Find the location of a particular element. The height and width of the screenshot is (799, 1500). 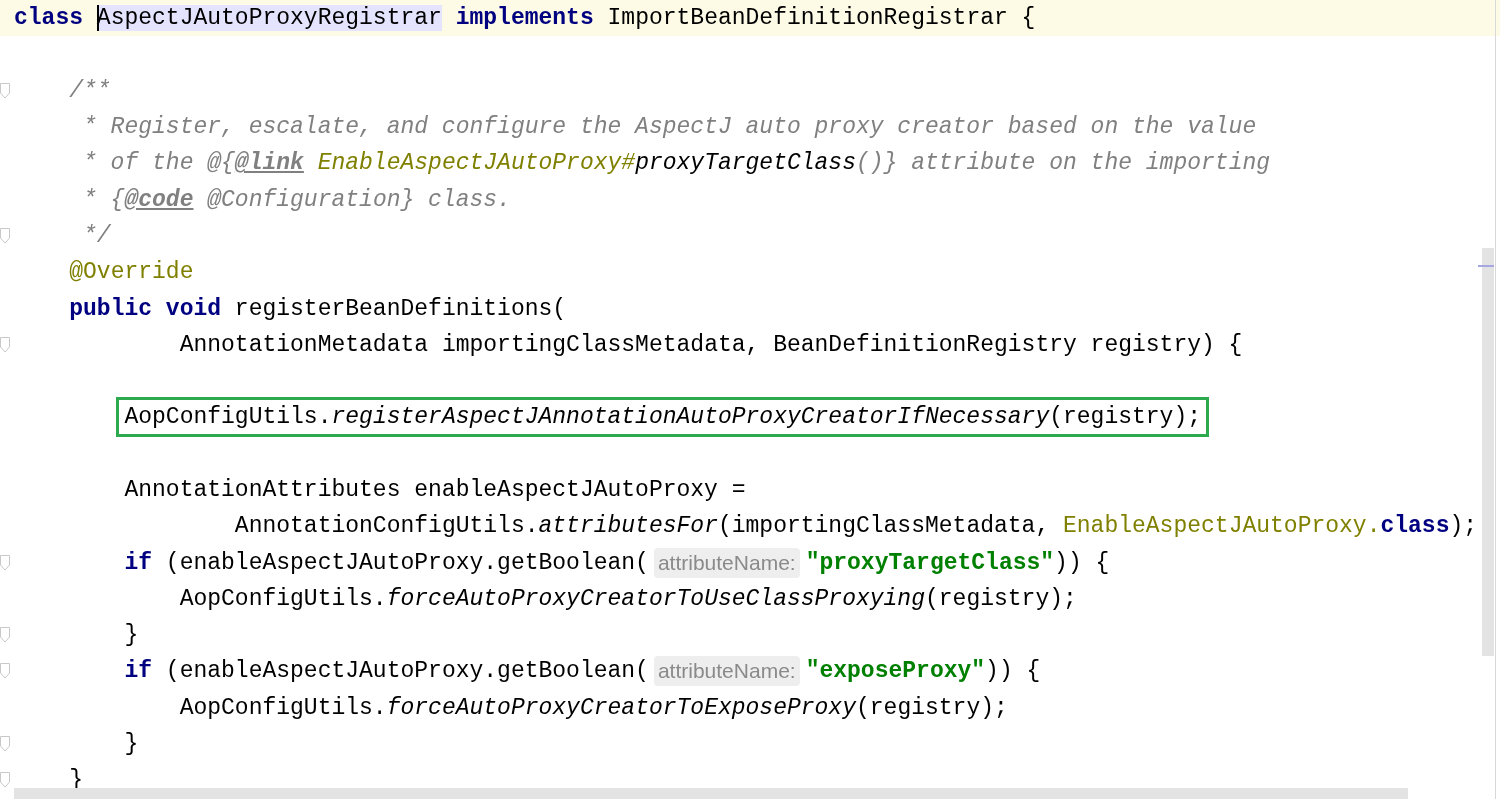

doc-comment: */ is located at coordinates (97, 235).